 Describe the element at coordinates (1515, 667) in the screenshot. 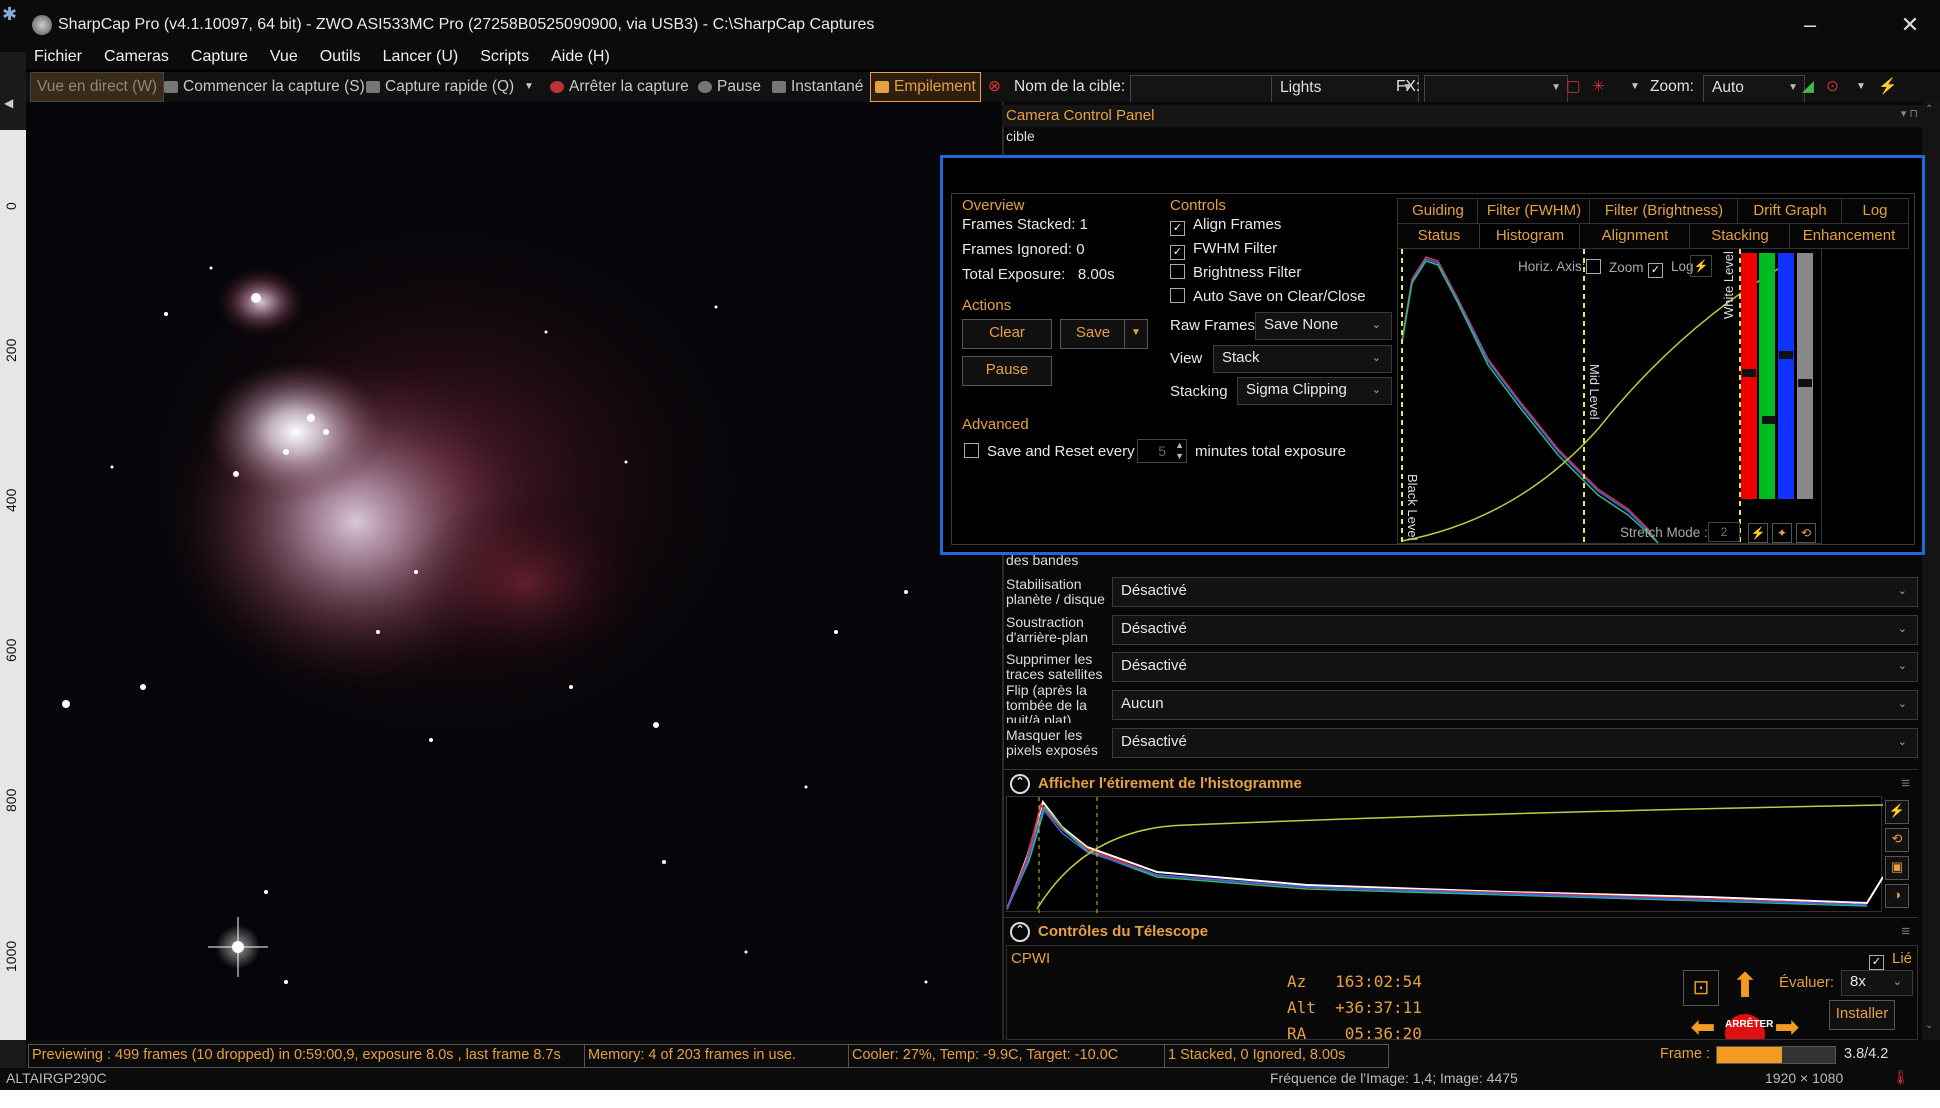

I see `satellite-trail-select: Désactivé ⌄` at that location.